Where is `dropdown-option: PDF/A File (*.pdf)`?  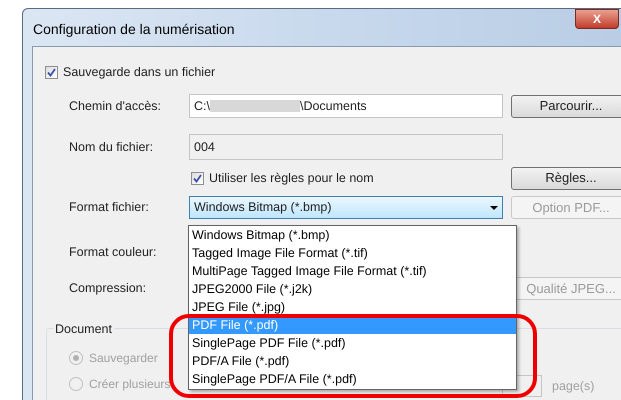
dropdown-option: PDF/A File (*.pdf) is located at coordinates (352, 361).